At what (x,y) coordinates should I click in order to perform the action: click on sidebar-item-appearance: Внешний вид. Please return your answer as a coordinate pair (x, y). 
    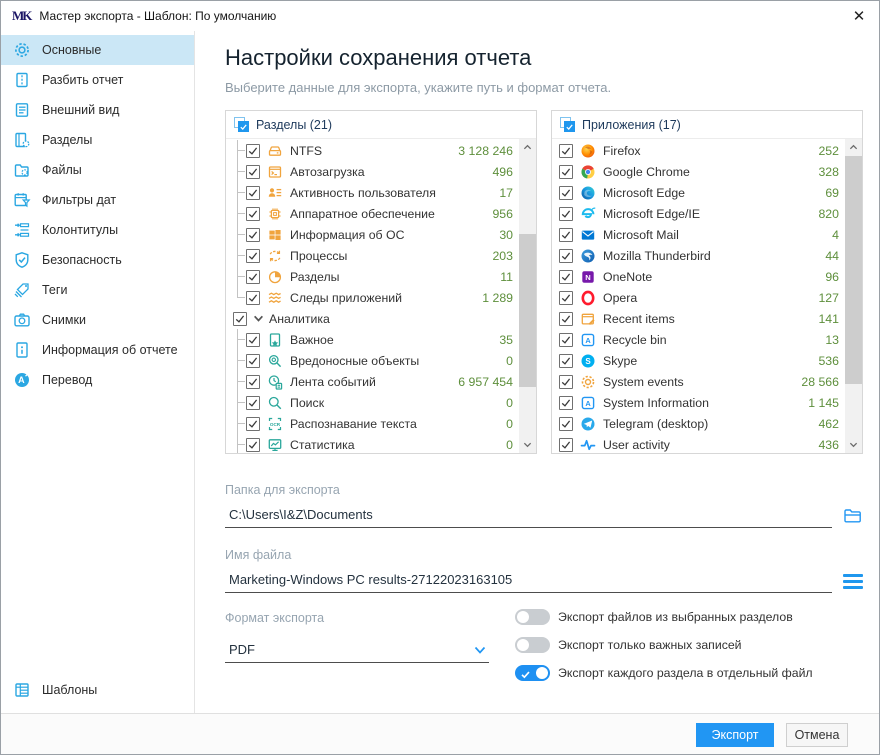
    Looking at the image, I should click on (97, 110).